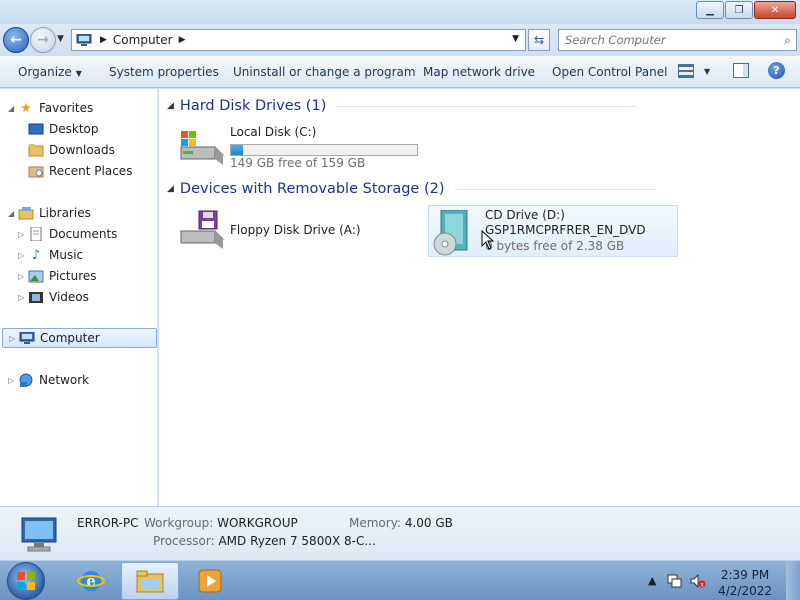 The height and width of the screenshot is (600, 800). What do you see at coordinates (253, 106) in the screenshot?
I see `group-title: Hard Disk Drives (1)` at bounding box center [253, 106].